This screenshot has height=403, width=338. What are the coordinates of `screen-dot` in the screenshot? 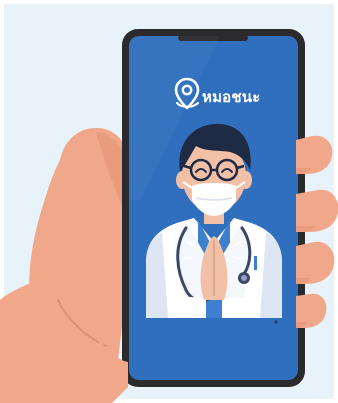 It's located at (276, 322).